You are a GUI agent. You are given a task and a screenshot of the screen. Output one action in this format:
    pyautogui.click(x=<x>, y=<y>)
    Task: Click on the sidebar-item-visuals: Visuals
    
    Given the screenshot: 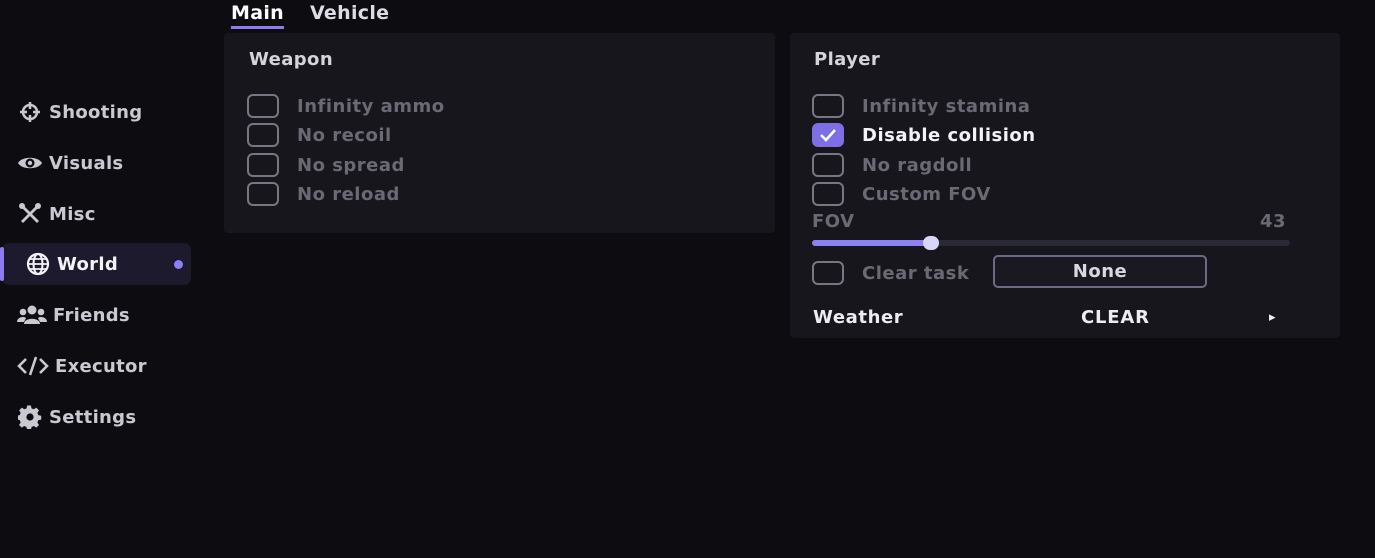 What is the action you would take?
    pyautogui.click(x=96, y=163)
    